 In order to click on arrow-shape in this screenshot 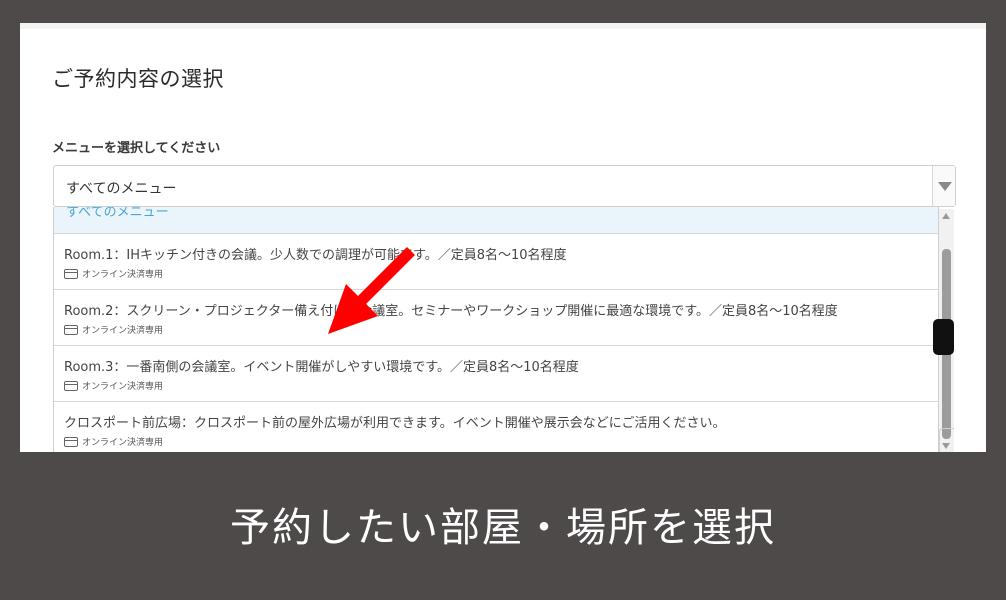, I will do `click(374, 290)`.